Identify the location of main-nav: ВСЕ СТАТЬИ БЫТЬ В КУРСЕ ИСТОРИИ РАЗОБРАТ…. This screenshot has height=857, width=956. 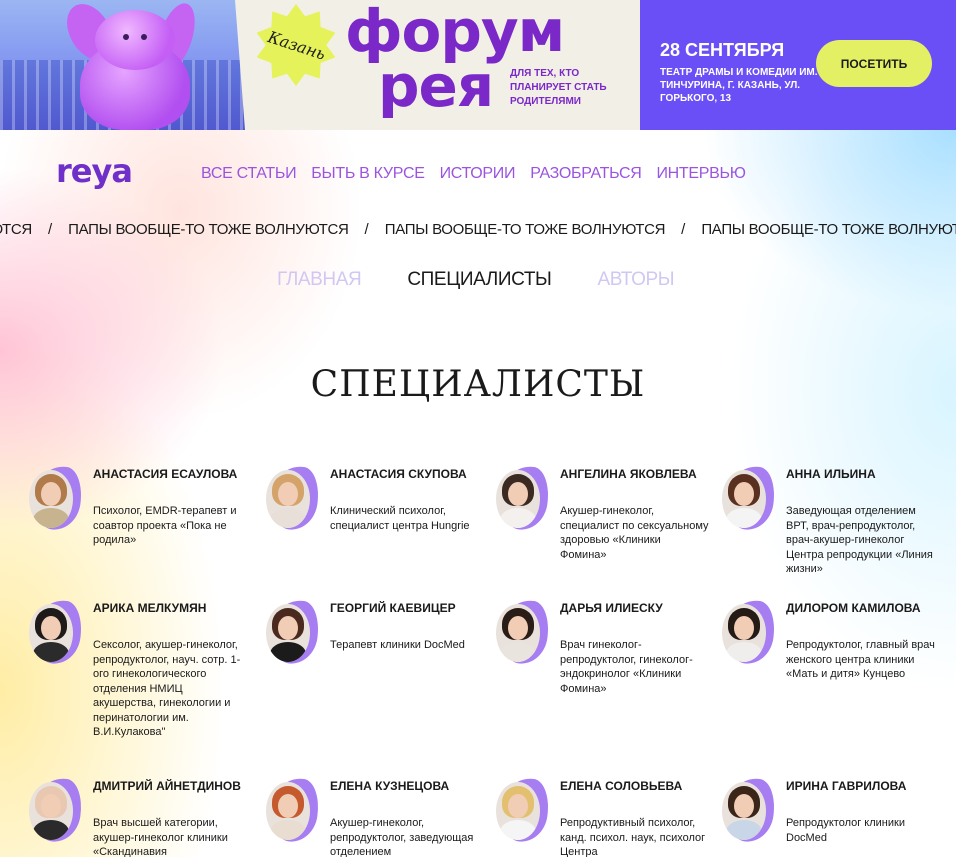
(473, 174).